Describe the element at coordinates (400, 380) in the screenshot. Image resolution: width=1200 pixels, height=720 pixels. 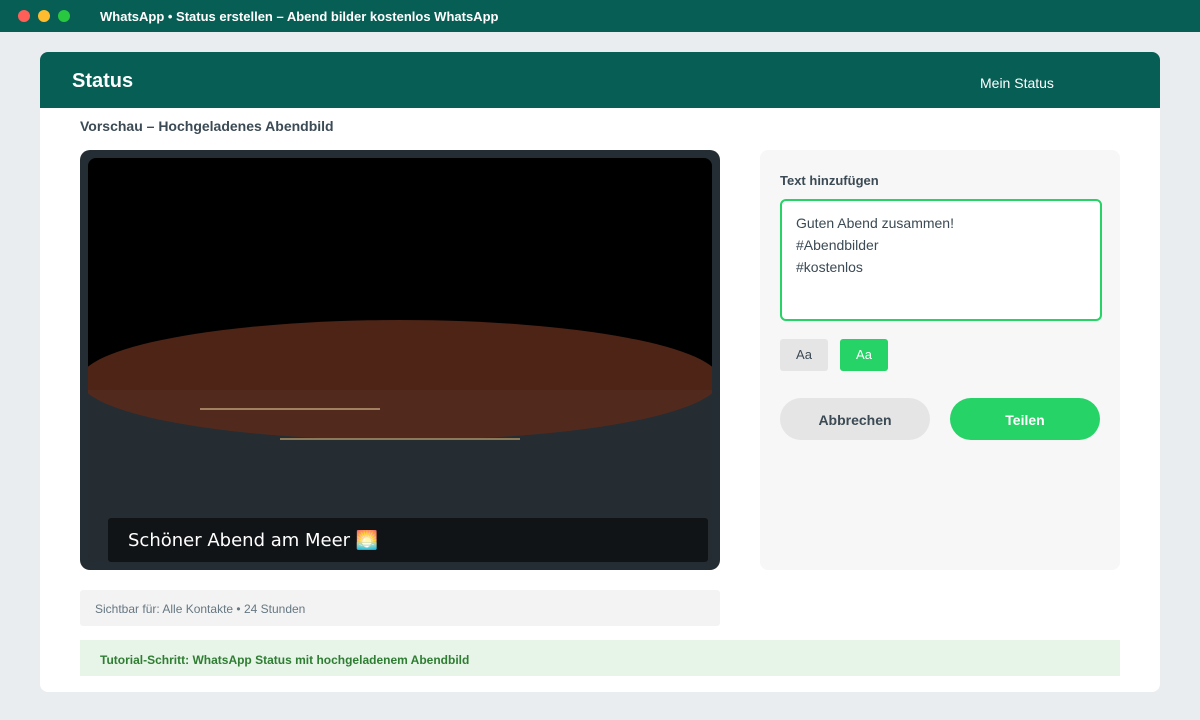
I see `sunset-glow` at that location.